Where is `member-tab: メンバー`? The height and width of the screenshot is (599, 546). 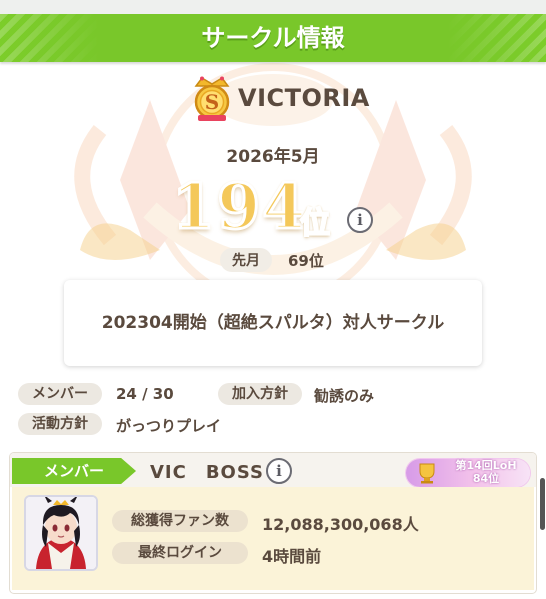 member-tab: メンバー is located at coordinates (74, 471).